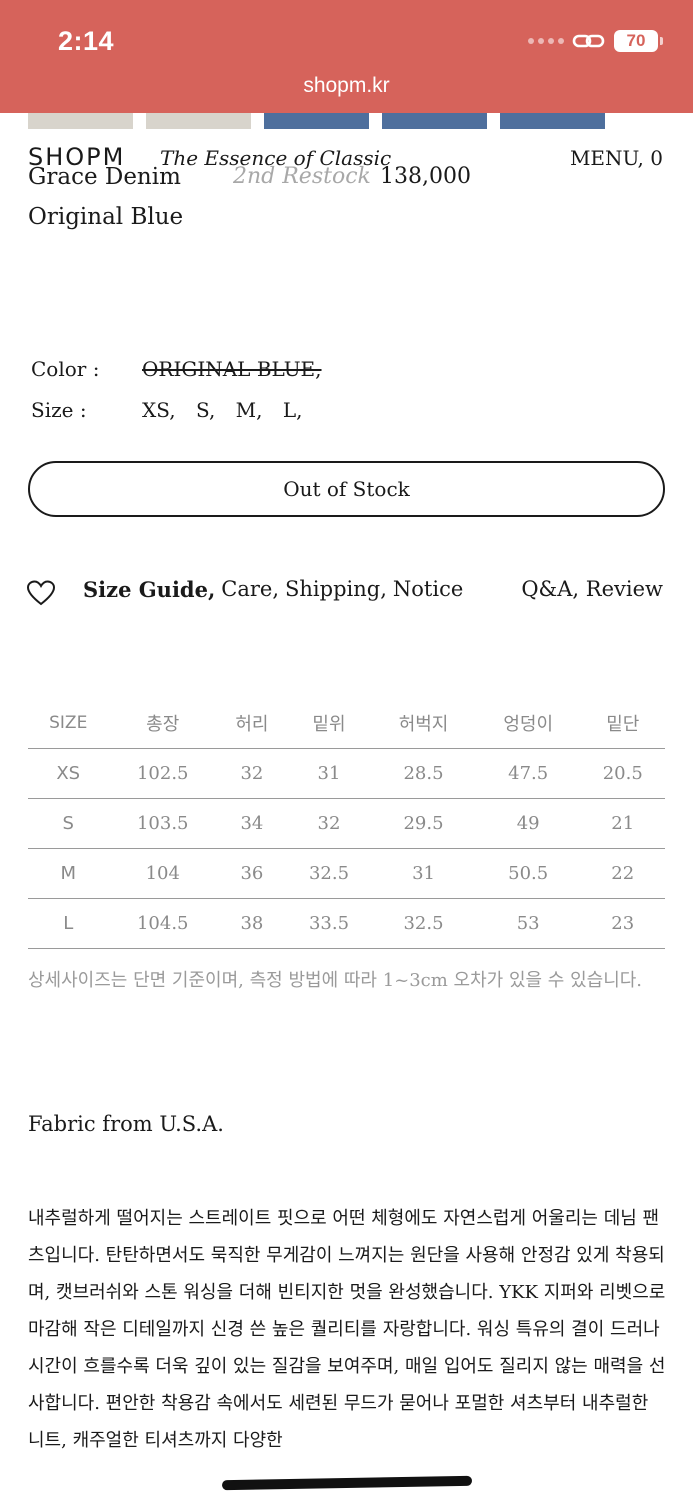  I want to click on table-cell: 104, so click(163, 873).